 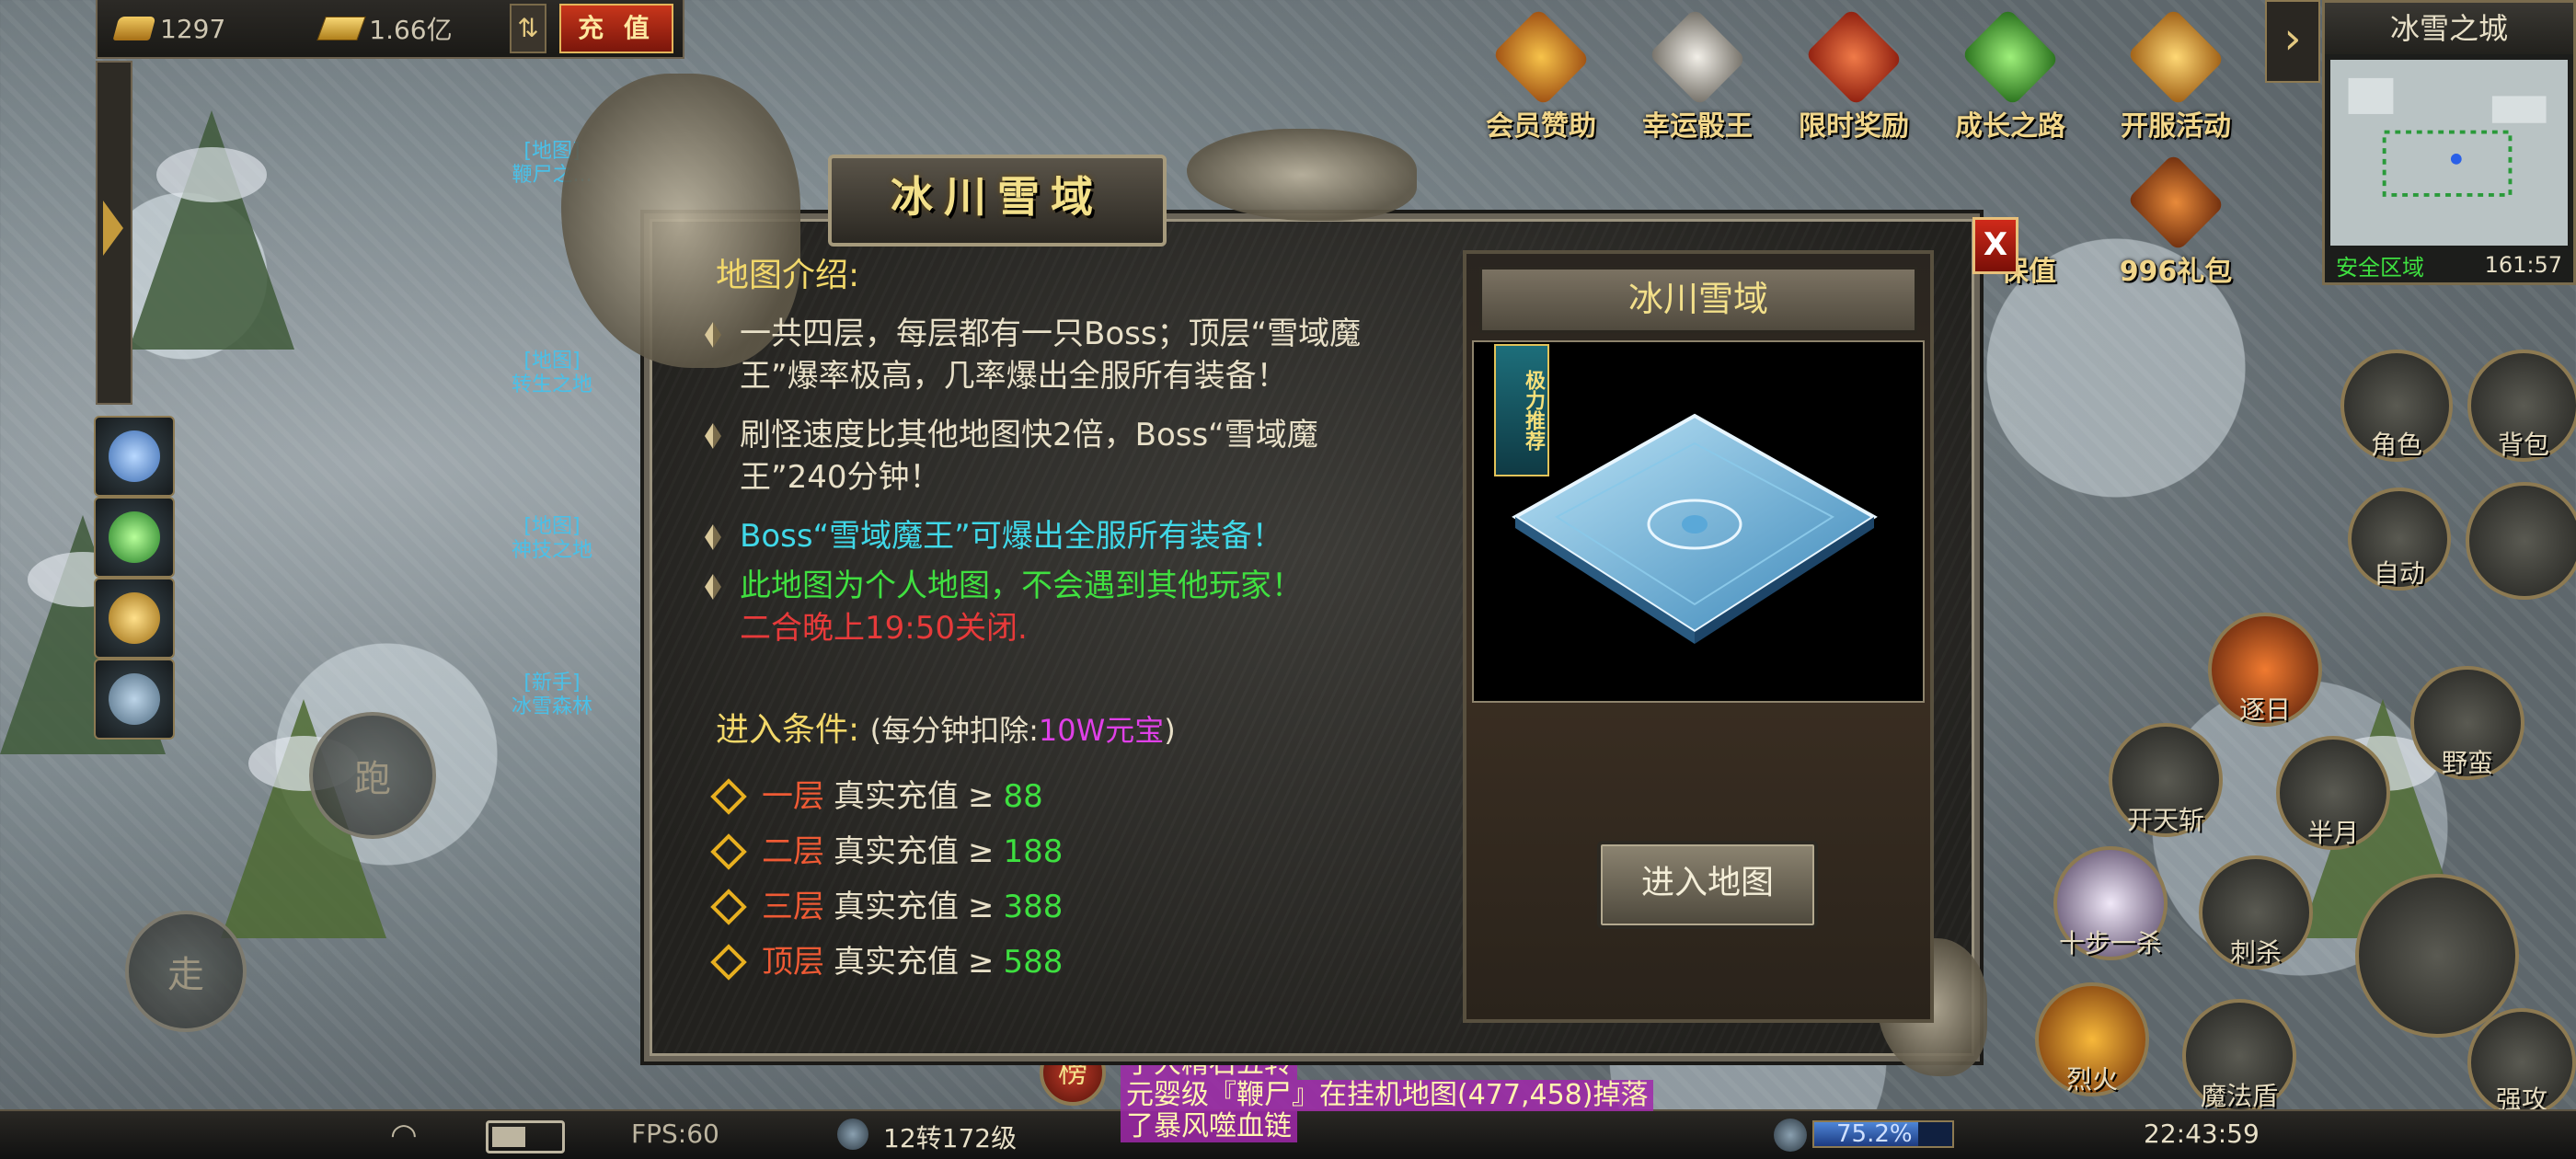 I want to click on level-icon, so click(x=852, y=1134).